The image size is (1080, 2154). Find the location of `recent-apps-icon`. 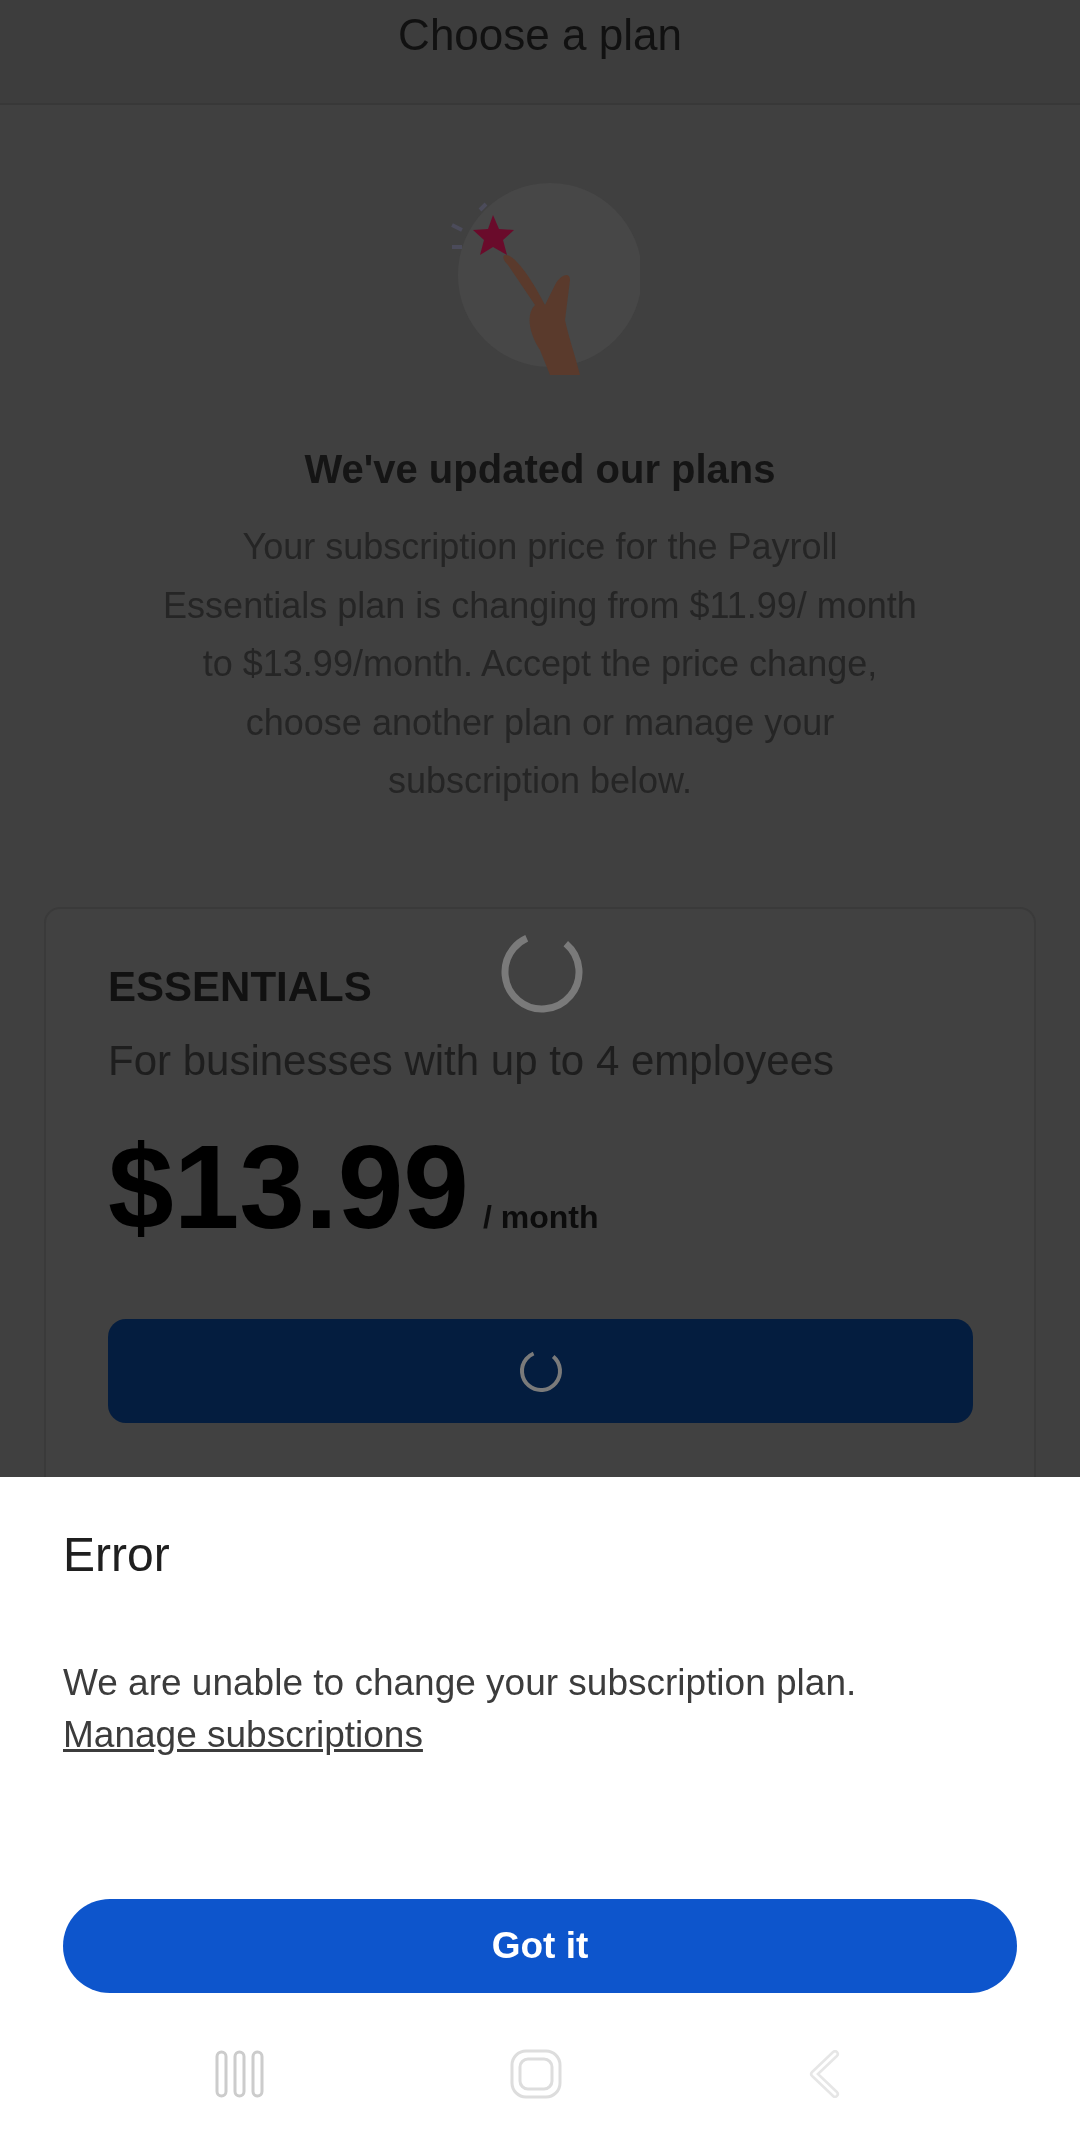

recent-apps-icon is located at coordinates (240, 2074).